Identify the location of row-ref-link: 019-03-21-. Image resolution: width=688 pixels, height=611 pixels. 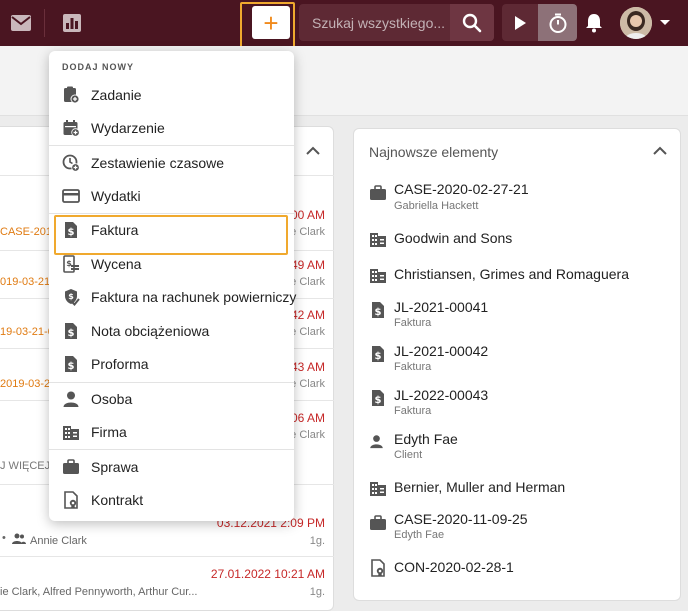
(27, 282).